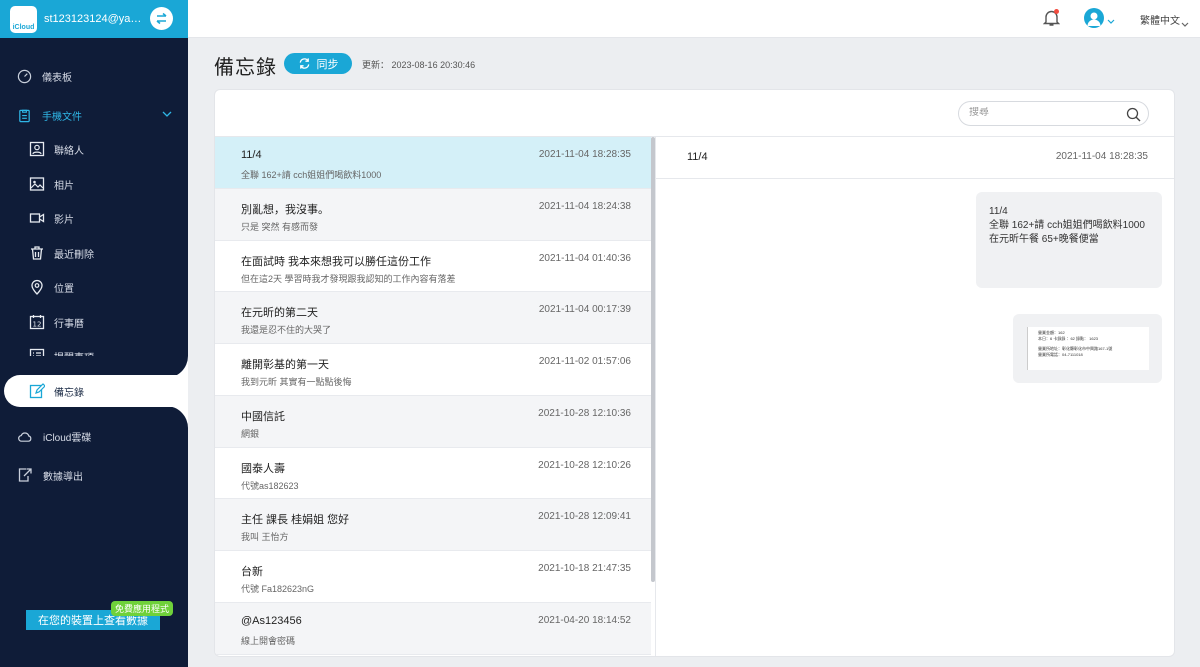 The image size is (1200, 667). What do you see at coordinates (280, 226) in the screenshot?
I see `note-preview: 只是 突然 有感而發` at bounding box center [280, 226].